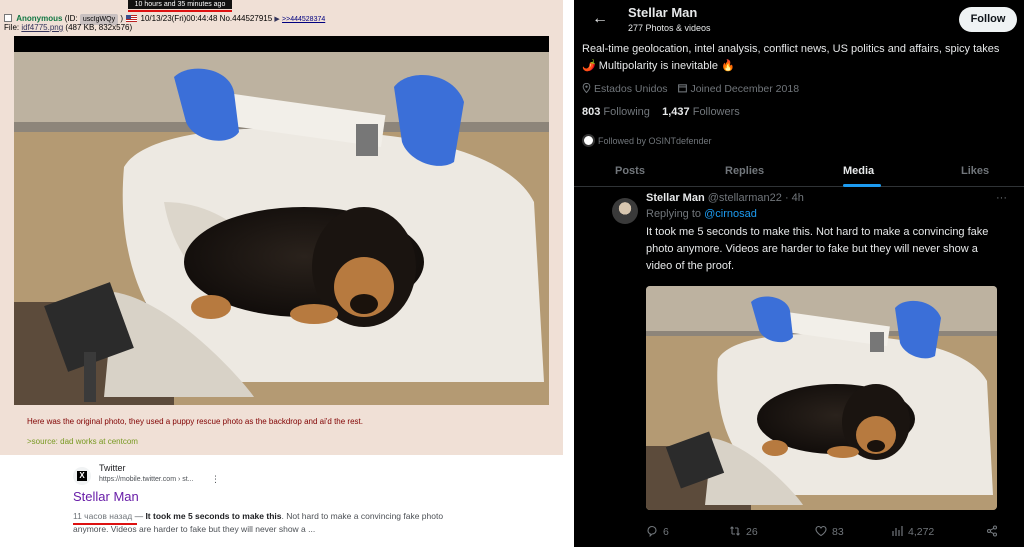 This screenshot has width=1024, height=547. I want to click on tweet-actions: 6 26 83 4,272, so click(826, 533).